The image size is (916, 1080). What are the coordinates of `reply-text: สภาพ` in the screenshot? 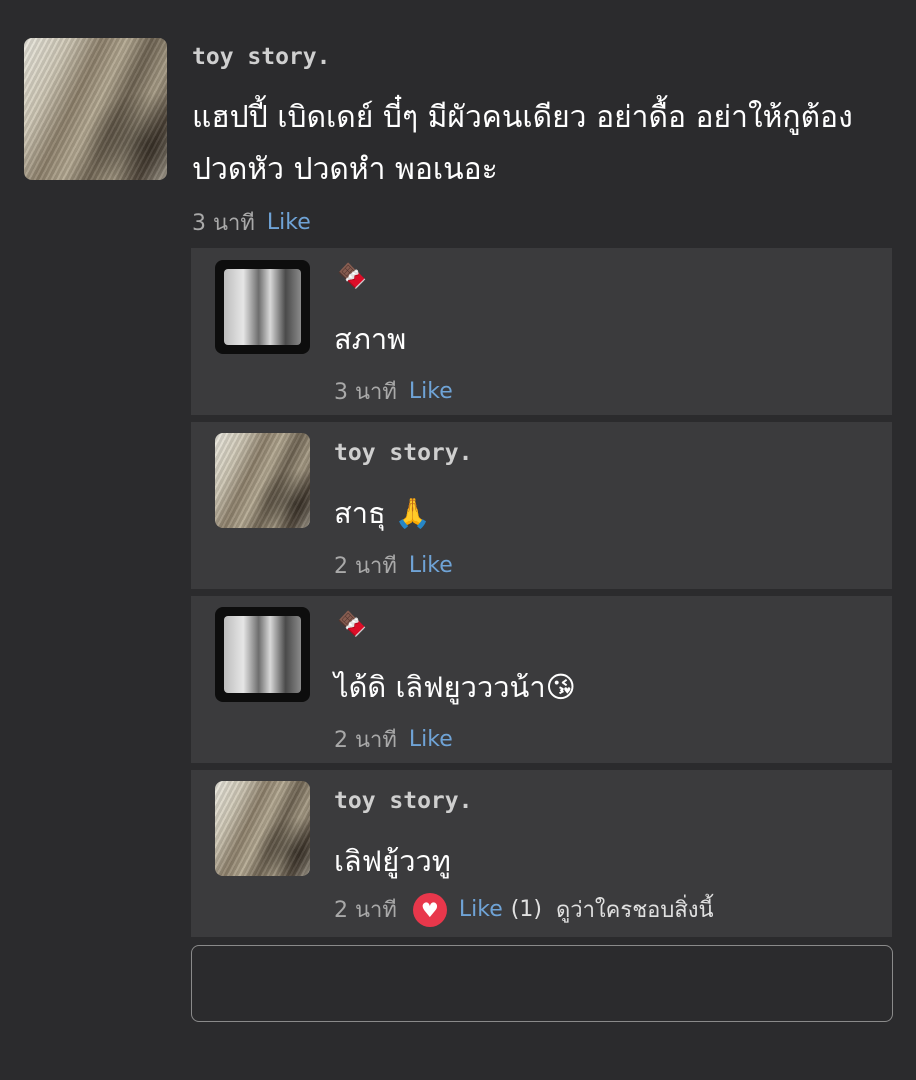 It's located at (370, 339).